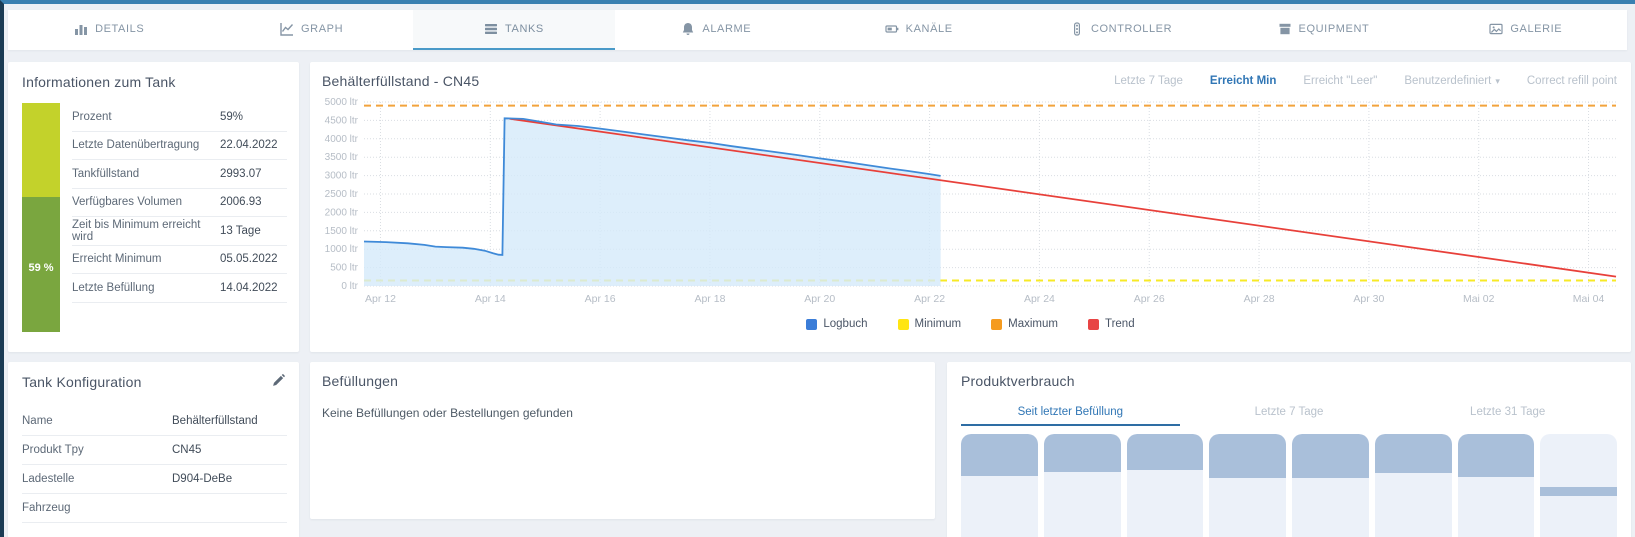 Image resolution: width=1635 pixels, height=537 pixels. I want to click on legend-item-logbuch: Logbuch, so click(837, 324).